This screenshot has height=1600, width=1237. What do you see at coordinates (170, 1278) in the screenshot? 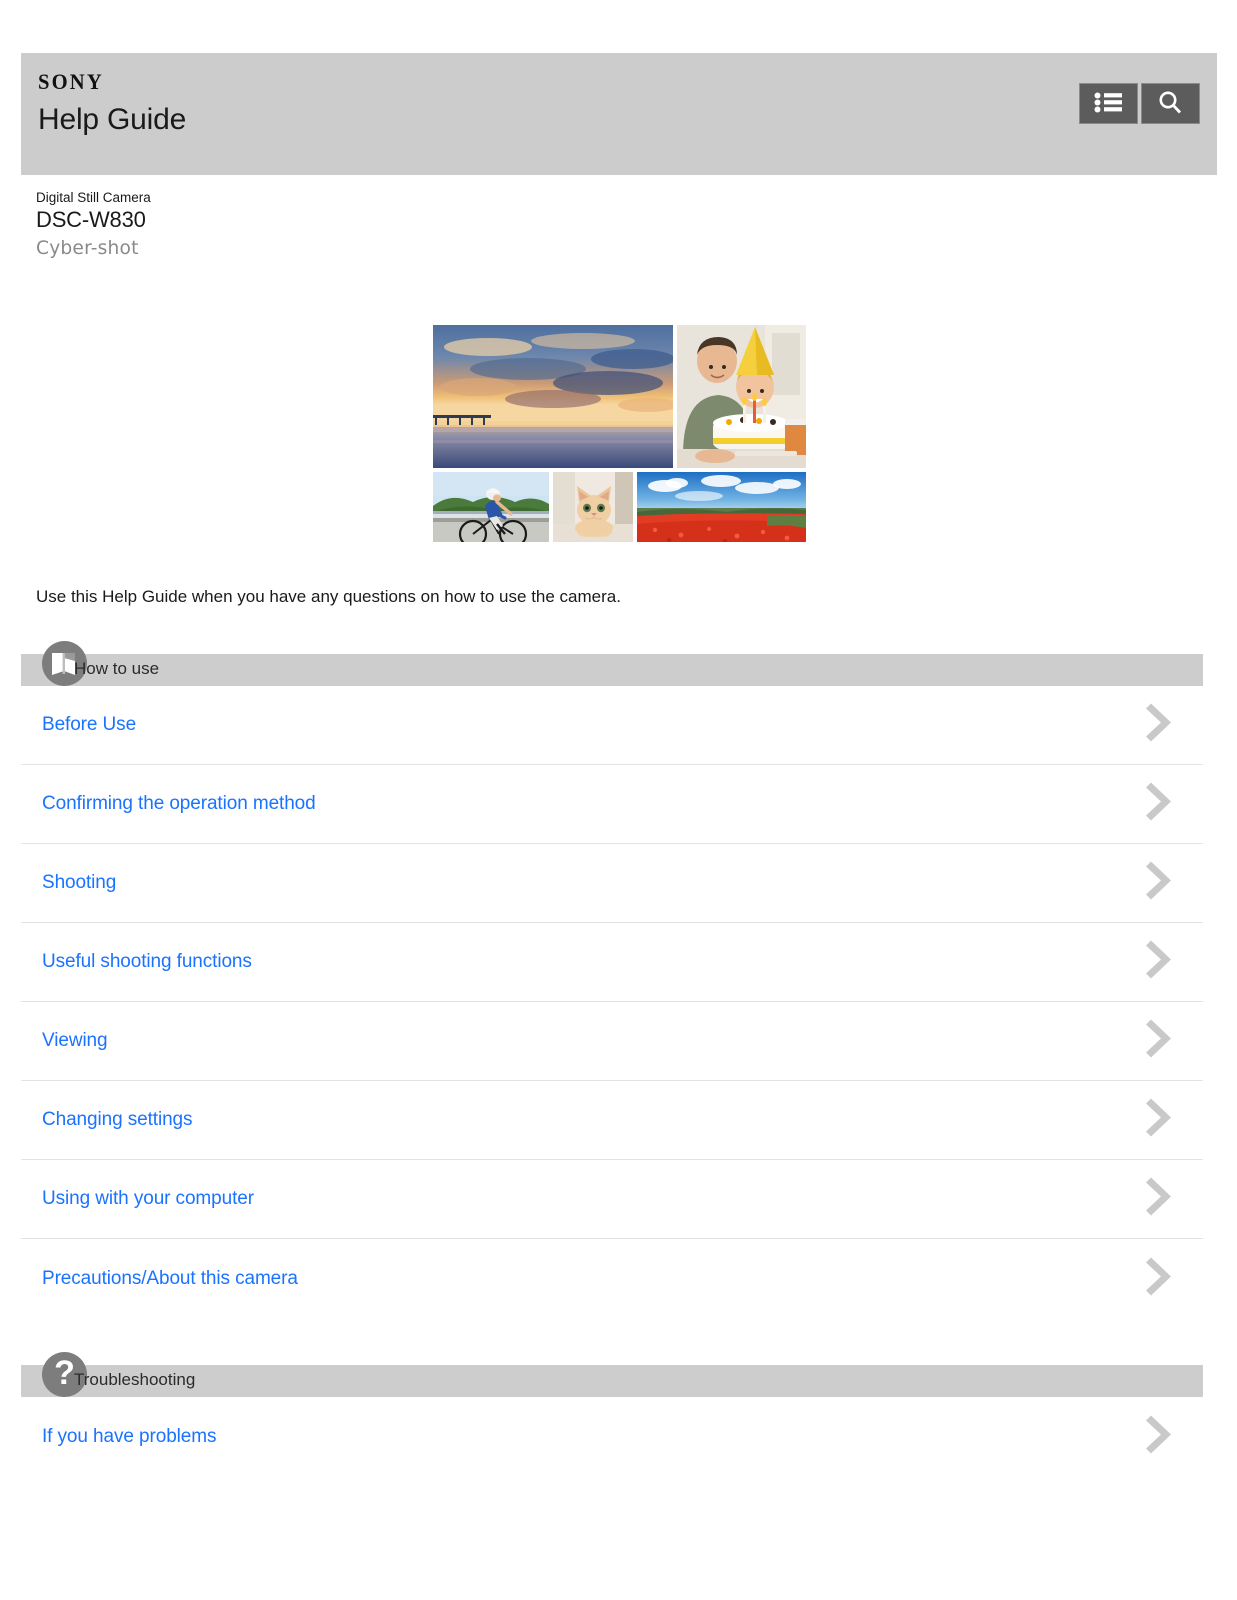
I see `link-label: Precautions/About this camera` at bounding box center [170, 1278].